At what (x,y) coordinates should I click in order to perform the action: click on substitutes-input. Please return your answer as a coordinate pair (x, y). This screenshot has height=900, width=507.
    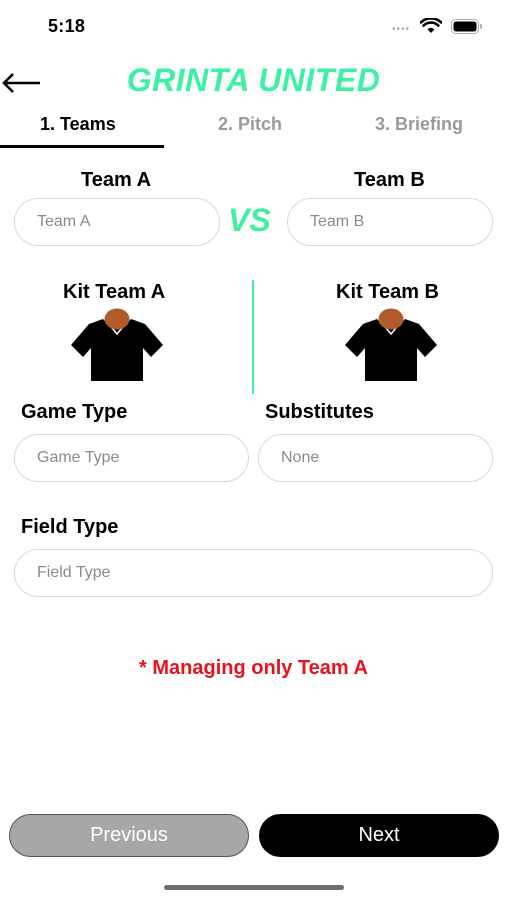
    Looking at the image, I should click on (375, 458).